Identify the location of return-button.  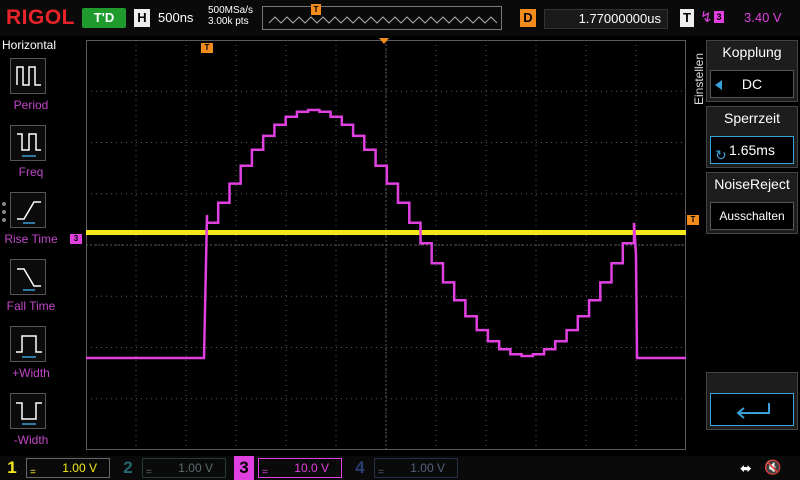
(752, 401).